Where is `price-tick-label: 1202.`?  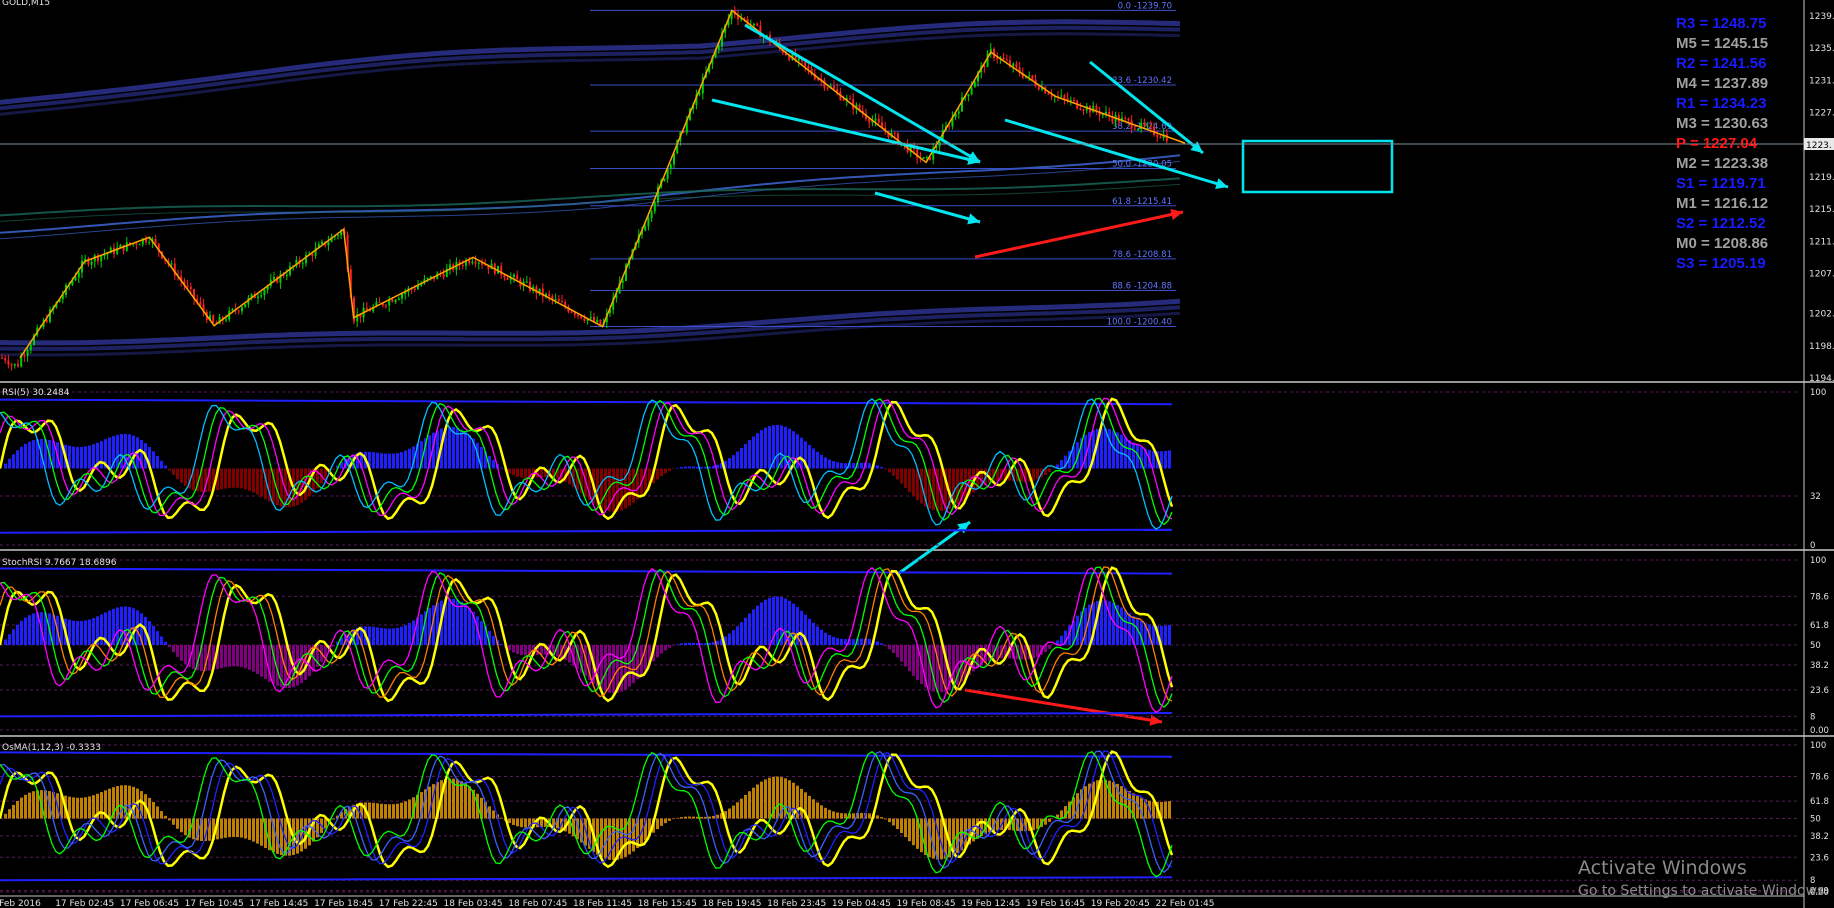 price-tick-label: 1202. is located at coordinates (1821, 315).